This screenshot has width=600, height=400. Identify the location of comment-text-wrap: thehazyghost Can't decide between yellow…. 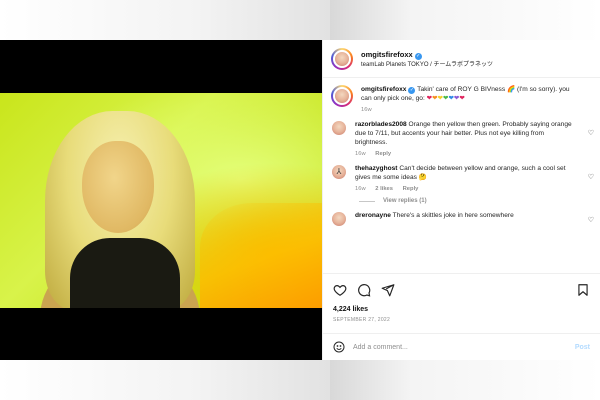
(466, 173).